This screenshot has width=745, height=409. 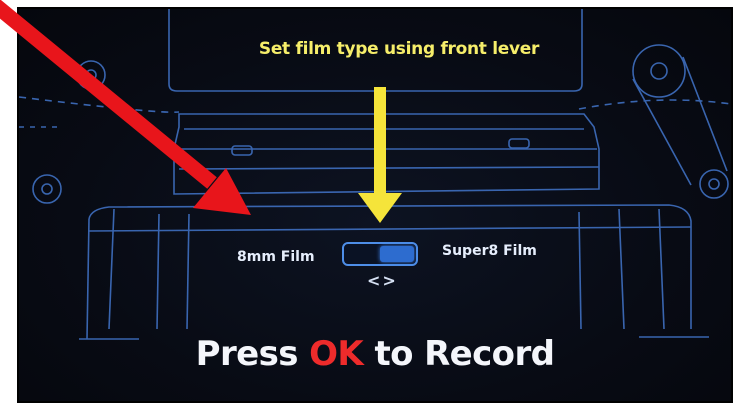 I want to click on toggle-knob, so click(x=397, y=254).